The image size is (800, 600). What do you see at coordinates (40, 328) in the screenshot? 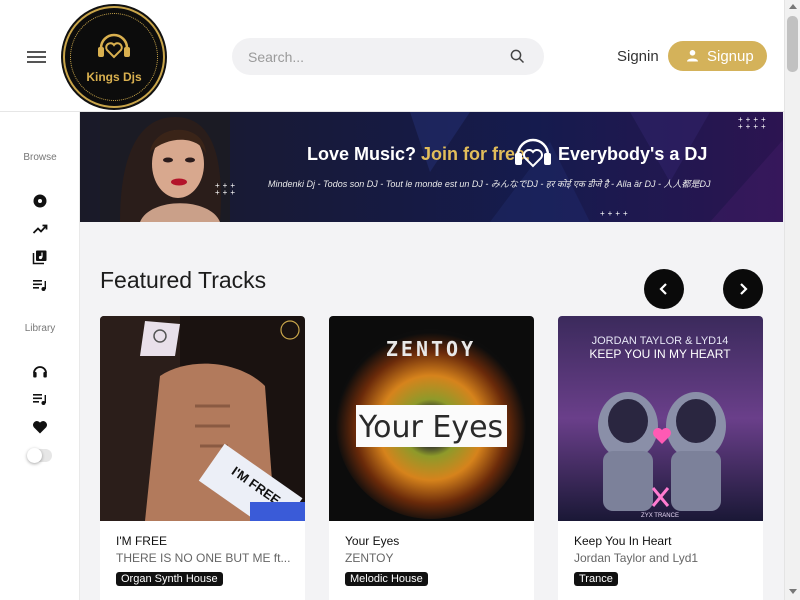
I see `sidebar-library-heading: Library` at bounding box center [40, 328].